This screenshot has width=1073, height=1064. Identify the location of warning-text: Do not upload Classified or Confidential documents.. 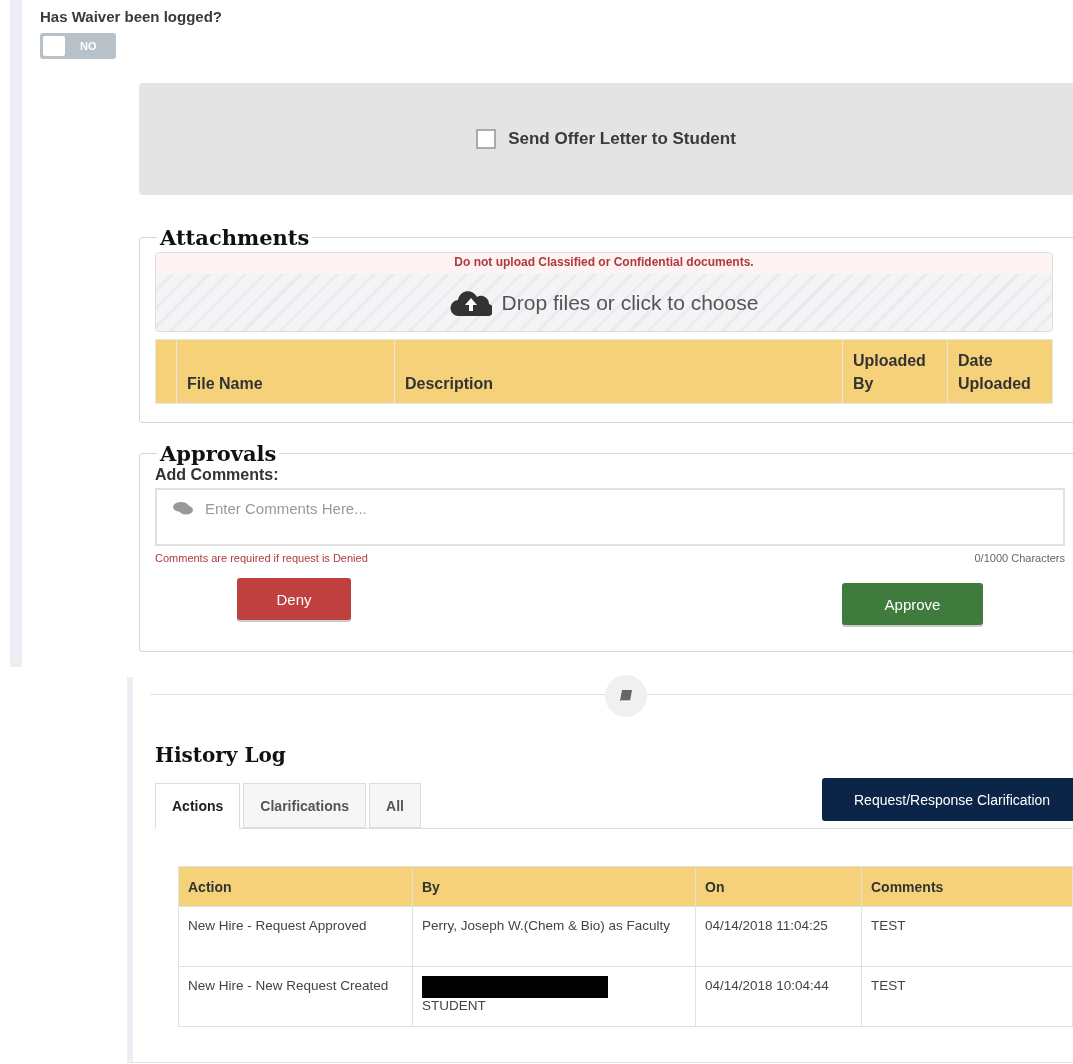
(604, 263).